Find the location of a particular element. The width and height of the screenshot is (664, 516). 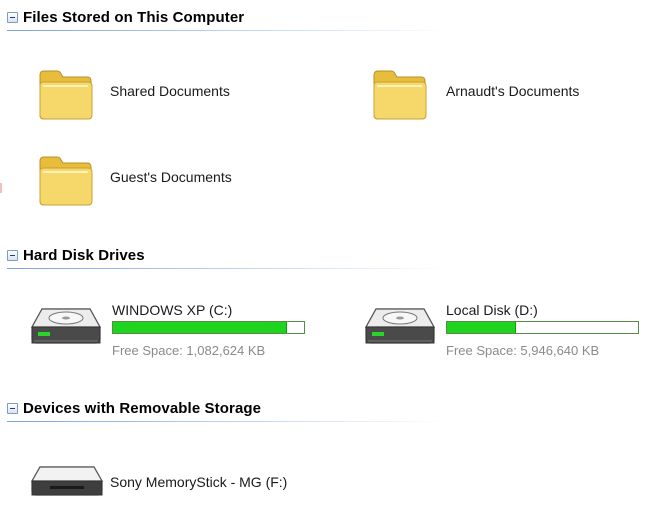

group-title-files: Files Stored on This Computer is located at coordinates (134, 17).